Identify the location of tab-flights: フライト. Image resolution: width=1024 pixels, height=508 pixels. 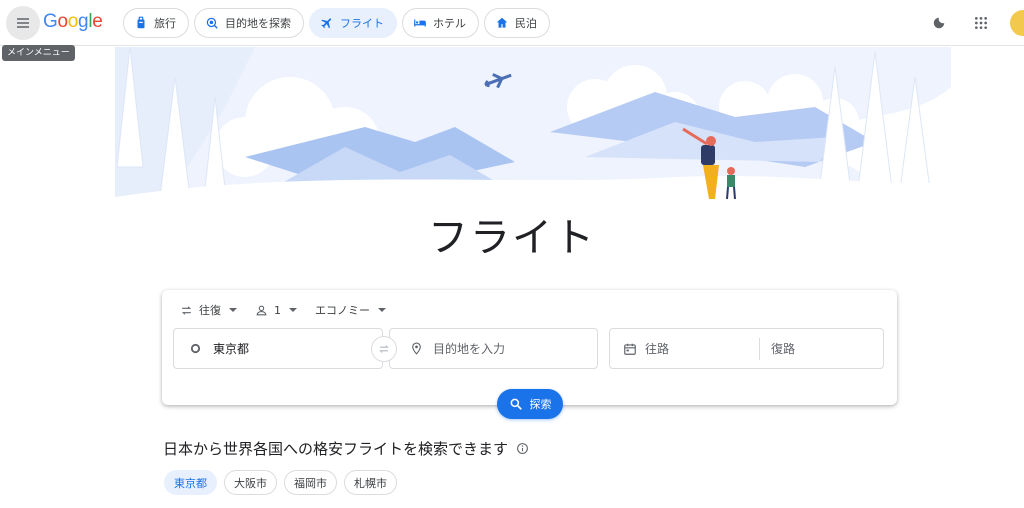
(353, 23).